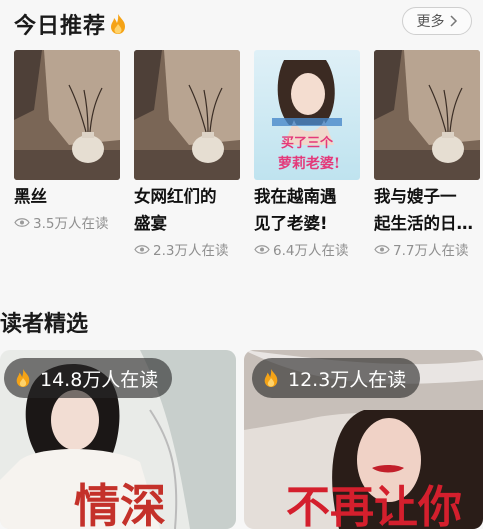  What do you see at coordinates (187, 210) in the screenshot?
I see `book-title-2: 女网红们的 盛宴` at bounding box center [187, 210].